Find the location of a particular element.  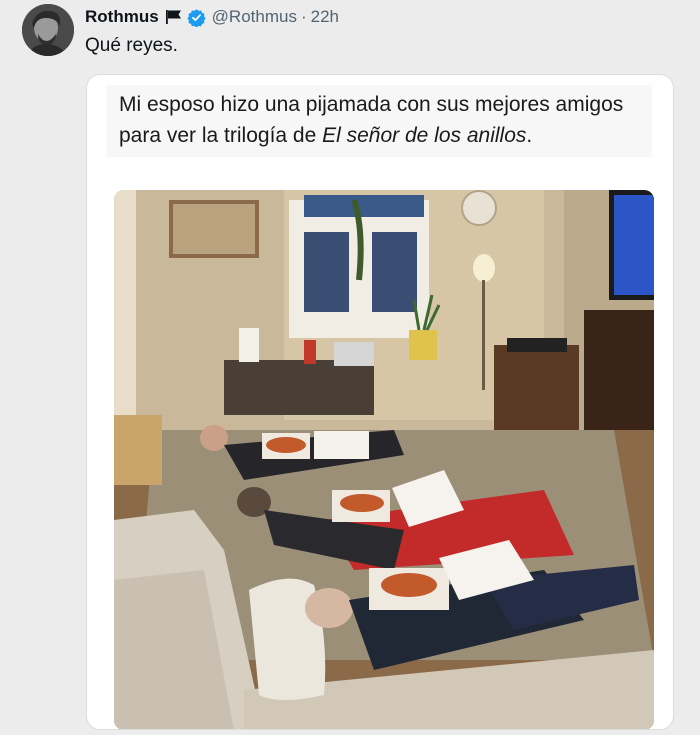

display-name: Rothmus is located at coordinates (122, 17).